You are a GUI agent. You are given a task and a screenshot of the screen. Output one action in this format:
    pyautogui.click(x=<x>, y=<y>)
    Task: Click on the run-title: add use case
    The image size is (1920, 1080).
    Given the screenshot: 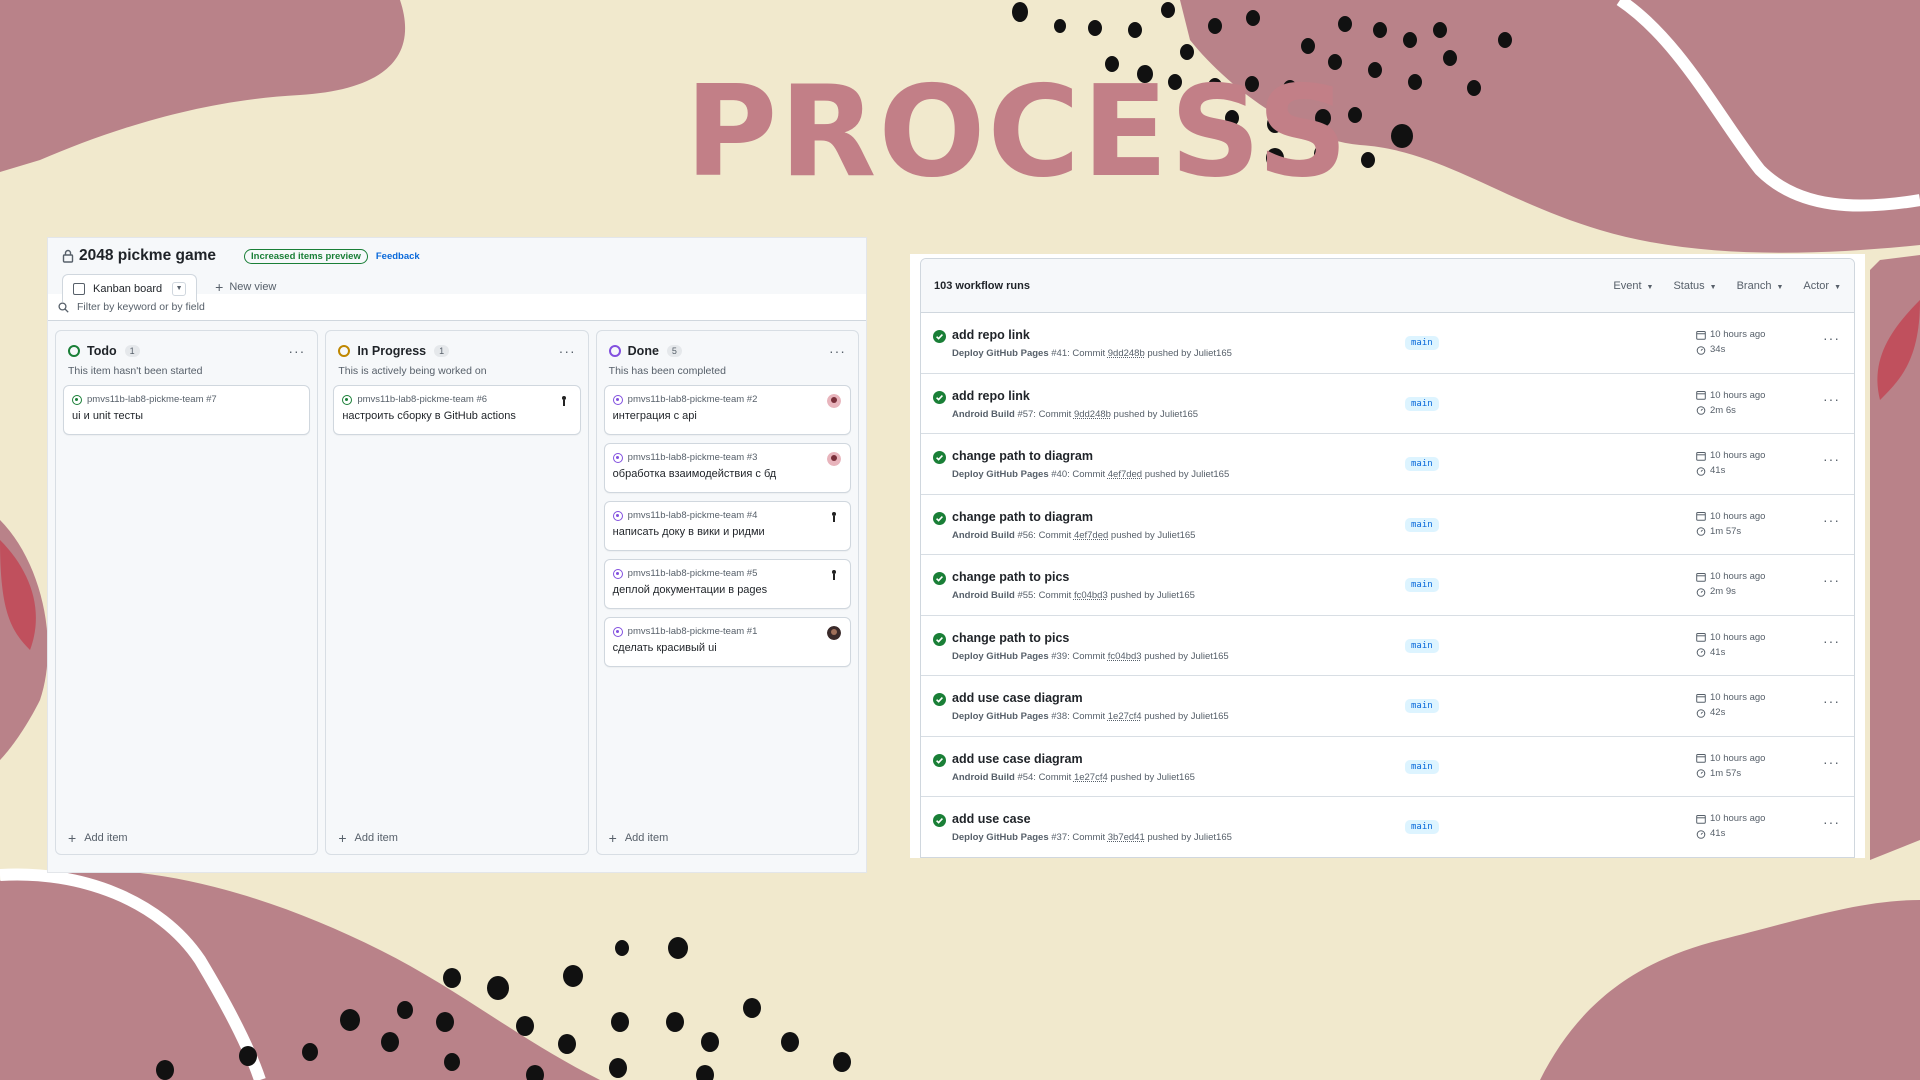 What is the action you would take?
    pyautogui.click(x=991, y=819)
    